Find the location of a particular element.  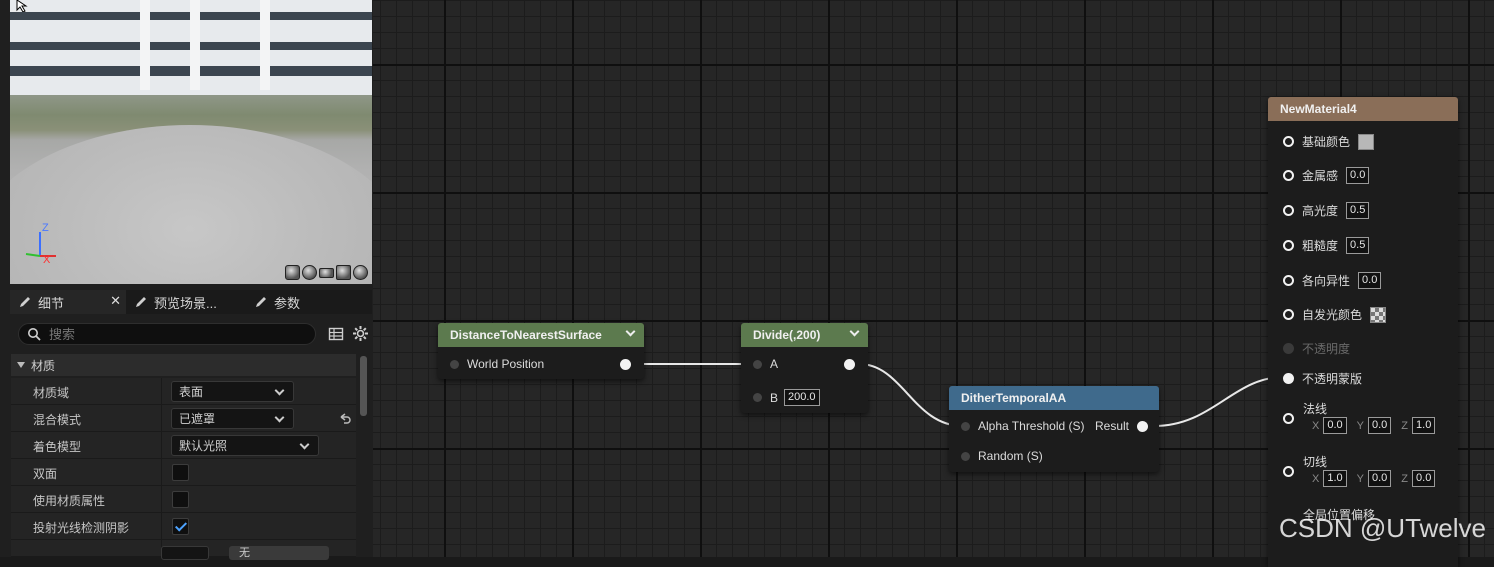

pin-label: World Position is located at coordinates (506, 364).